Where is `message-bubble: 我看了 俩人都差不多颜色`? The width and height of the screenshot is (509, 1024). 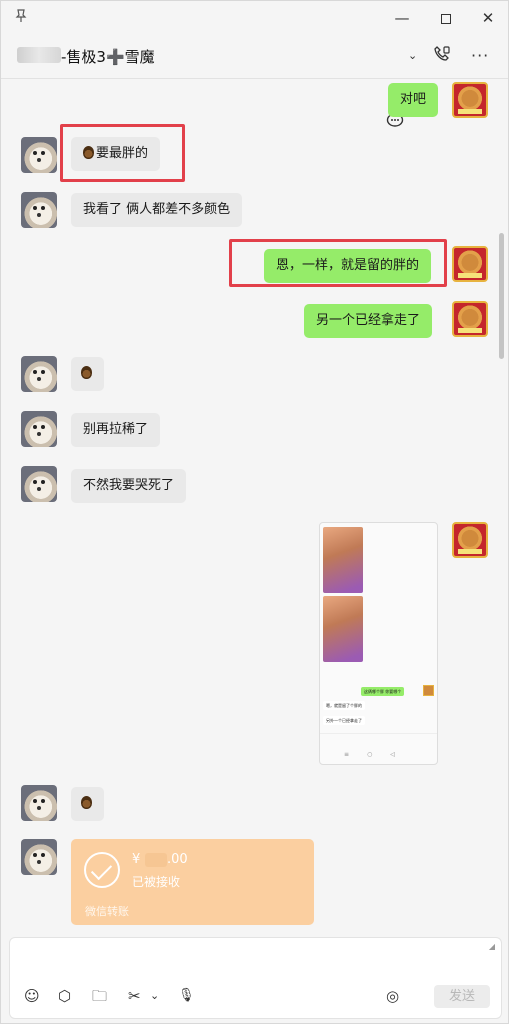 message-bubble: 我看了 俩人都差不多颜色 is located at coordinates (157, 210).